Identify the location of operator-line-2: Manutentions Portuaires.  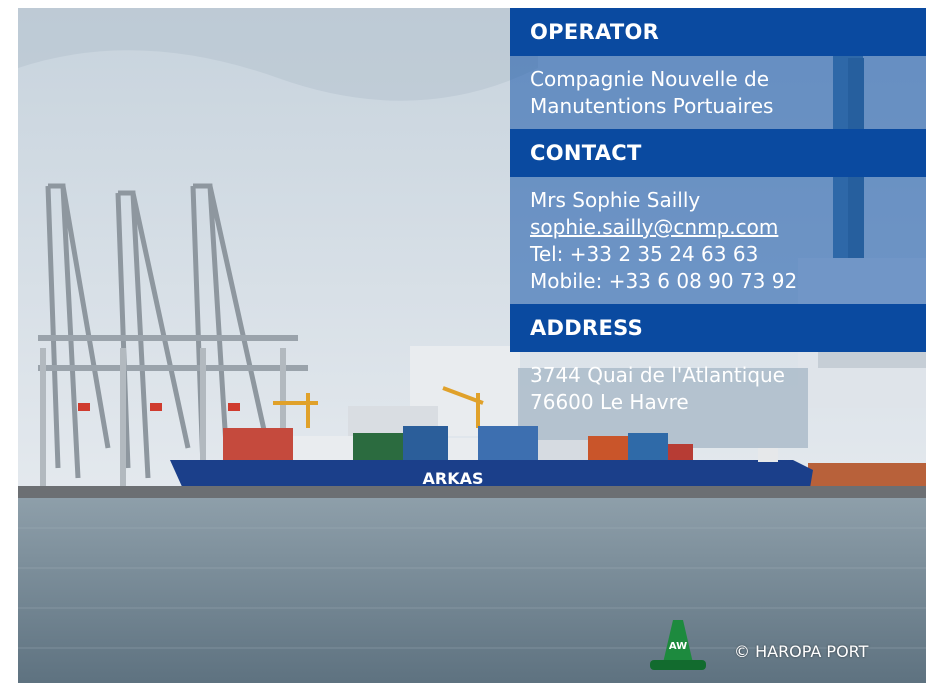
(652, 106).